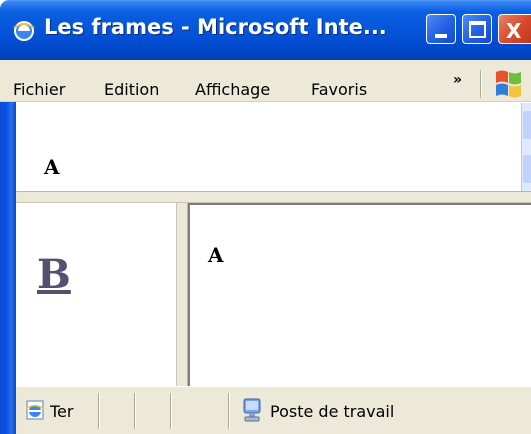 Image resolution: width=531 pixels, height=434 pixels. I want to click on top-frame-scrollbar, so click(526, 147).